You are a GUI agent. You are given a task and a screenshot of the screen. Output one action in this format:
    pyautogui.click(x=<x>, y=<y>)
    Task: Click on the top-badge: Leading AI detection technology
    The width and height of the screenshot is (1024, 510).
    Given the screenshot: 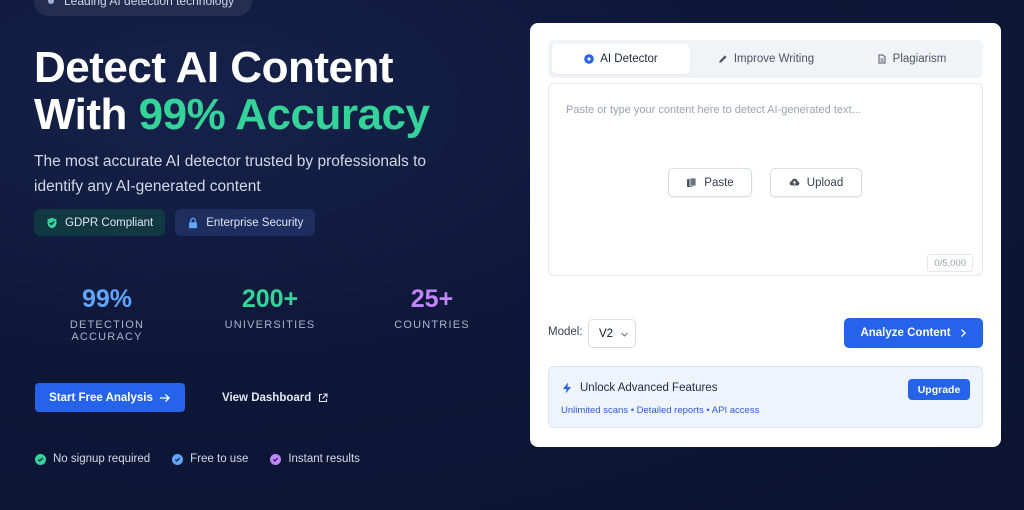 What is the action you would take?
    pyautogui.click(x=143, y=8)
    